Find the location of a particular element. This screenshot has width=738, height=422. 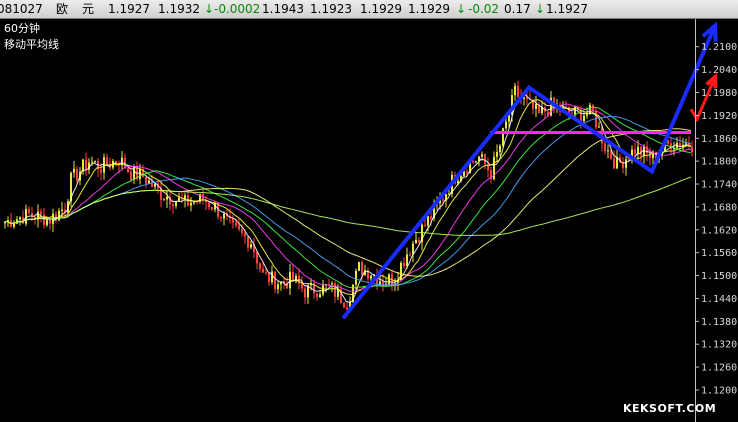

low-price: 1.1923 is located at coordinates (331, 9).